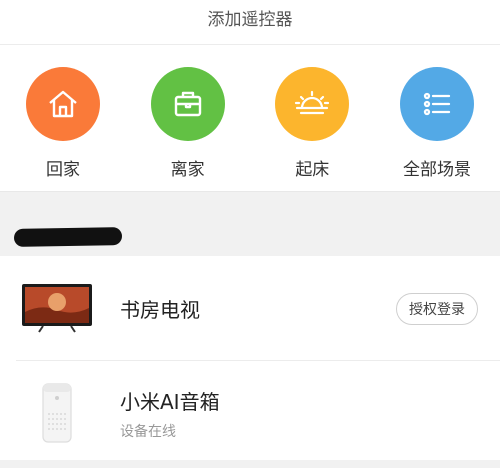  I want to click on sunrise-icon, so click(312, 104).